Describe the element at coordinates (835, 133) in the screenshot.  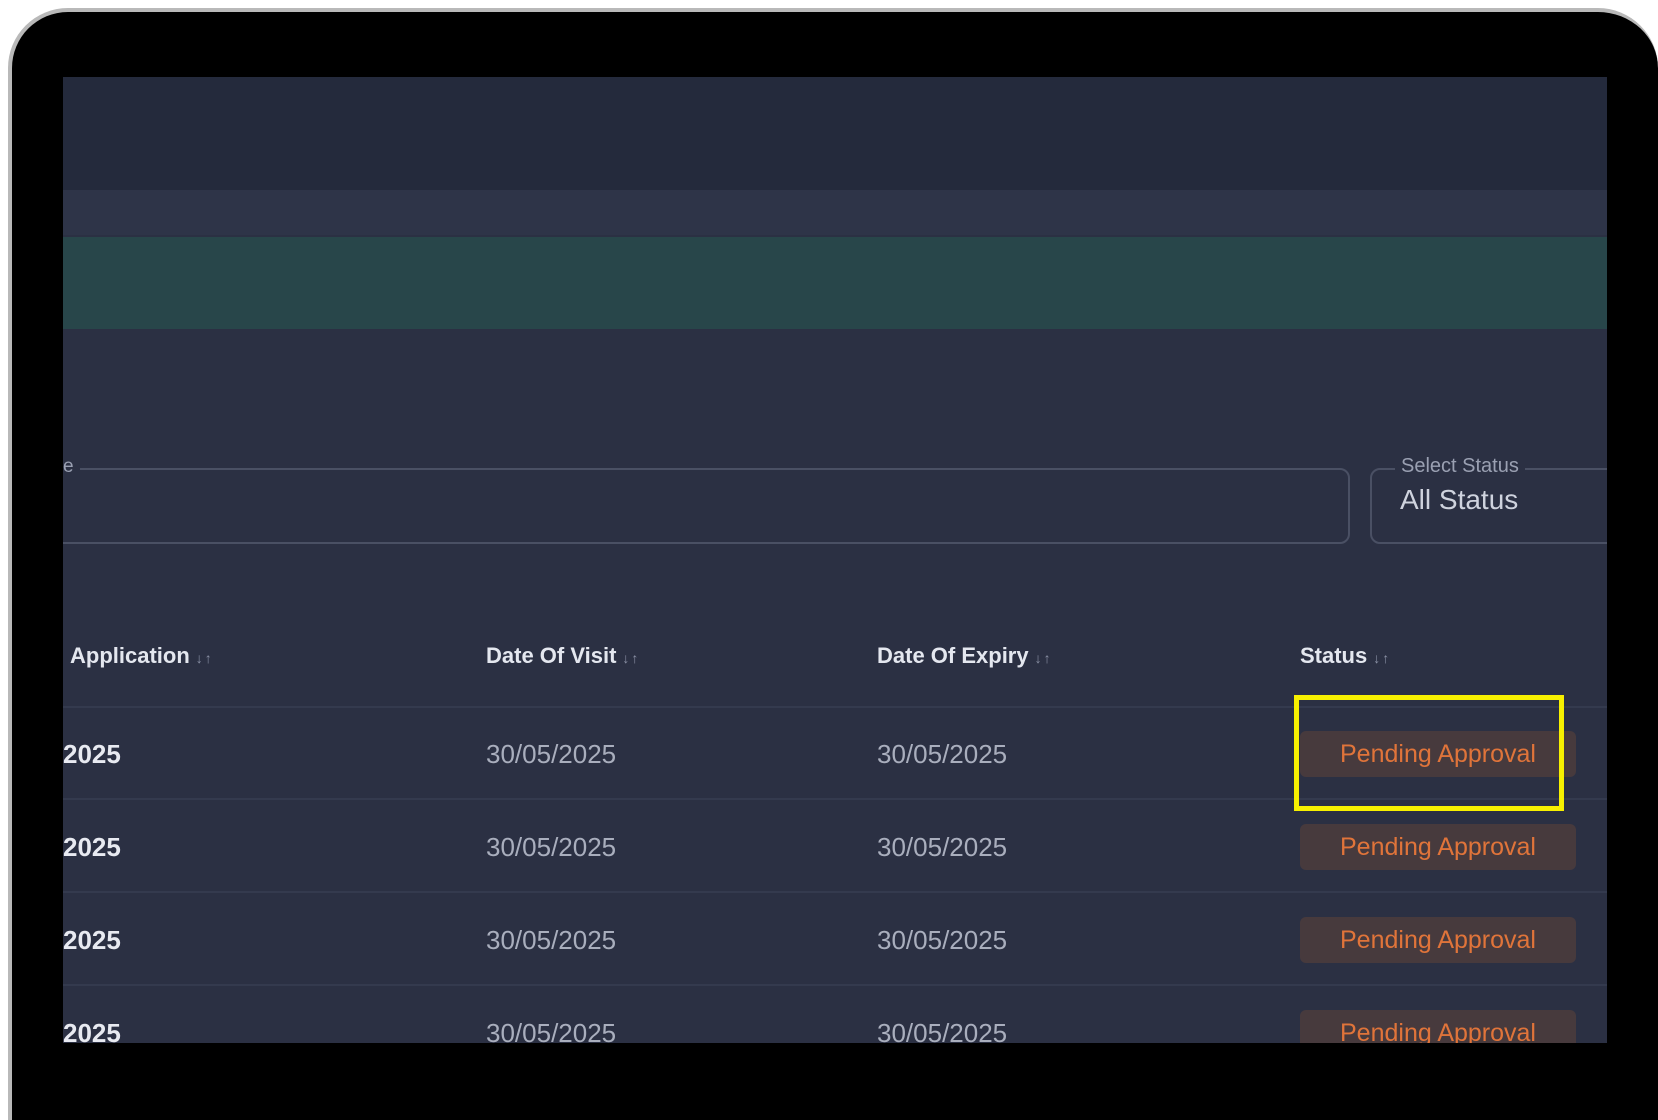
I see `top-header-bar` at that location.